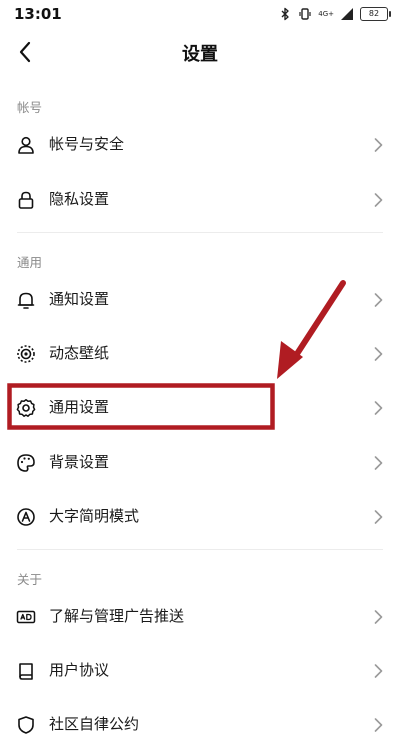 This screenshot has height=752, width=400. Describe the element at coordinates (200, 517) in the screenshot. I see `row-large-text-mode: 大字简明模式` at that location.